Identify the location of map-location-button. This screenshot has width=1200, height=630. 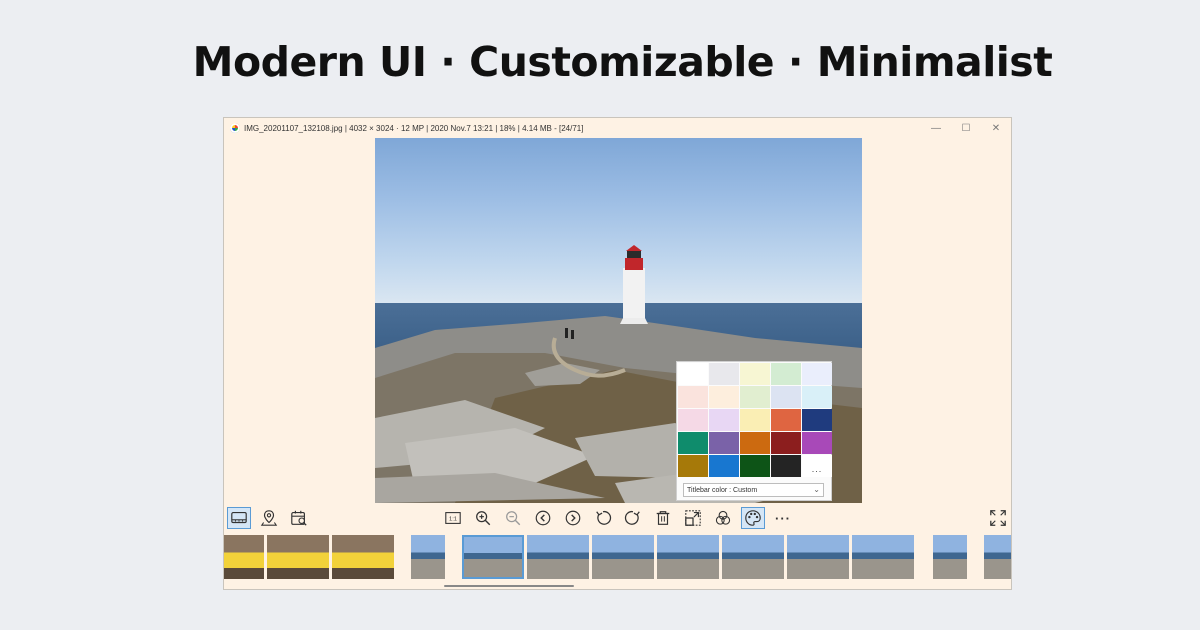
(269, 518).